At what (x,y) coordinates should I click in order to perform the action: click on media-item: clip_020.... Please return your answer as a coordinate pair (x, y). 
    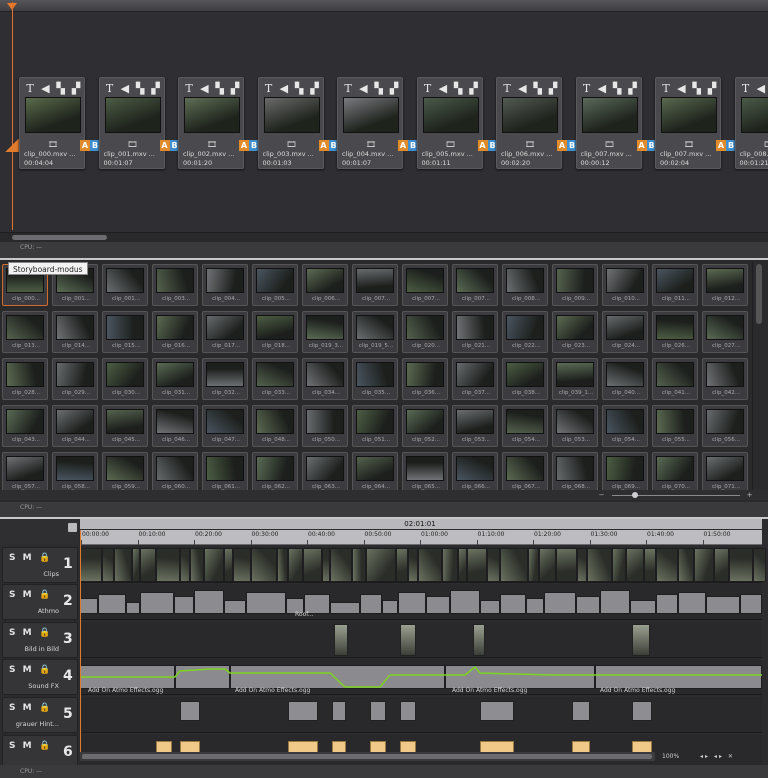
    Looking at the image, I should click on (425, 332).